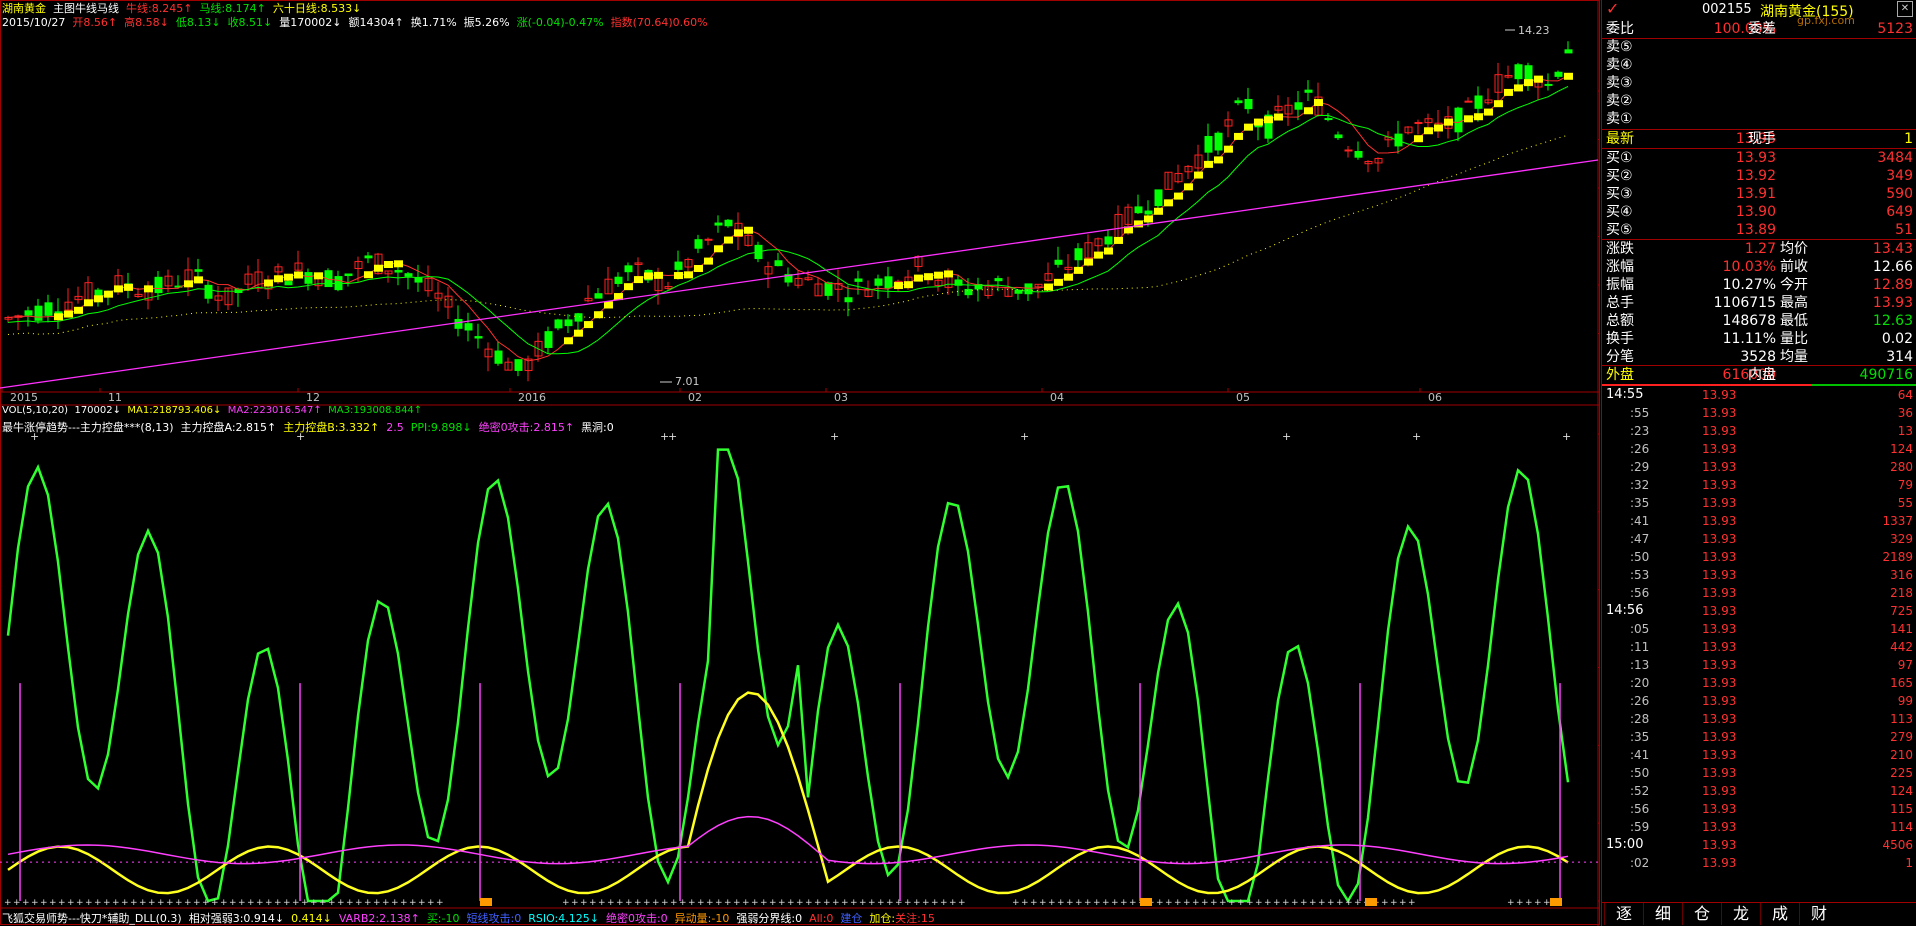 This screenshot has width=1916, height=926. I want to click on sell-level: 卖①, so click(1759, 119).